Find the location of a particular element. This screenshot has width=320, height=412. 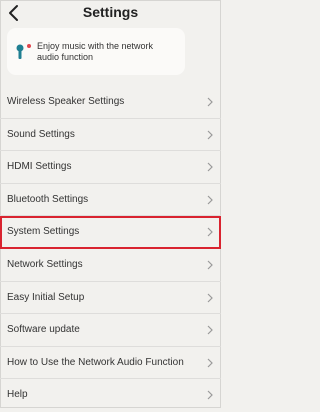

menu-item-label: Easy Initial Setup is located at coordinates (46, 297).